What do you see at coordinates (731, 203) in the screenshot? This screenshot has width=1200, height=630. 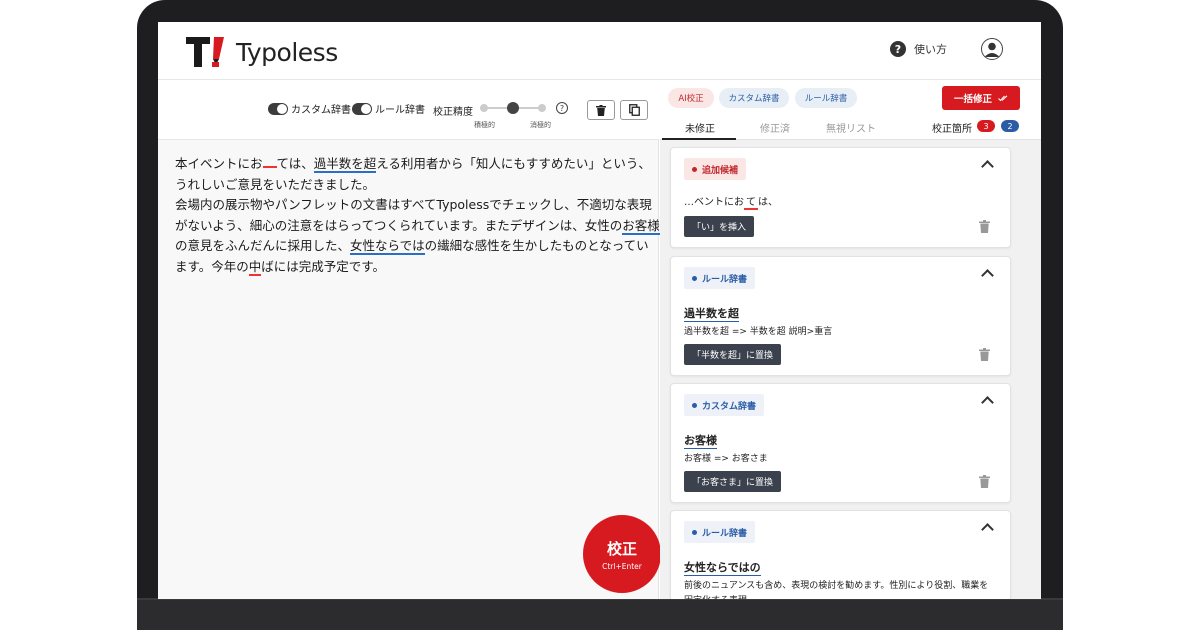 I see `card-context: …ベントにおては、` at bounding box center [731, 203].